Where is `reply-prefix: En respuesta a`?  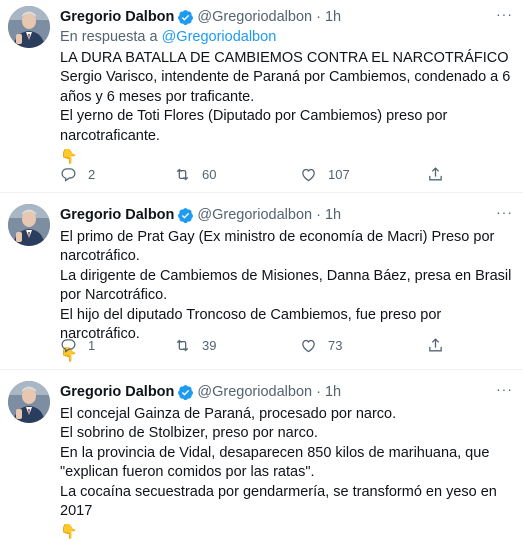
reply-prefix: En respuesta a is located at coordinates (109, 37).